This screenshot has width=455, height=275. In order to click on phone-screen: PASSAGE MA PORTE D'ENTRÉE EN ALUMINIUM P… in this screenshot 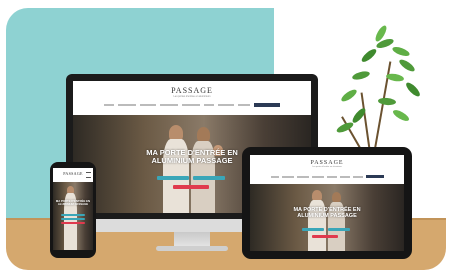, I will do `click(73, 209)`.